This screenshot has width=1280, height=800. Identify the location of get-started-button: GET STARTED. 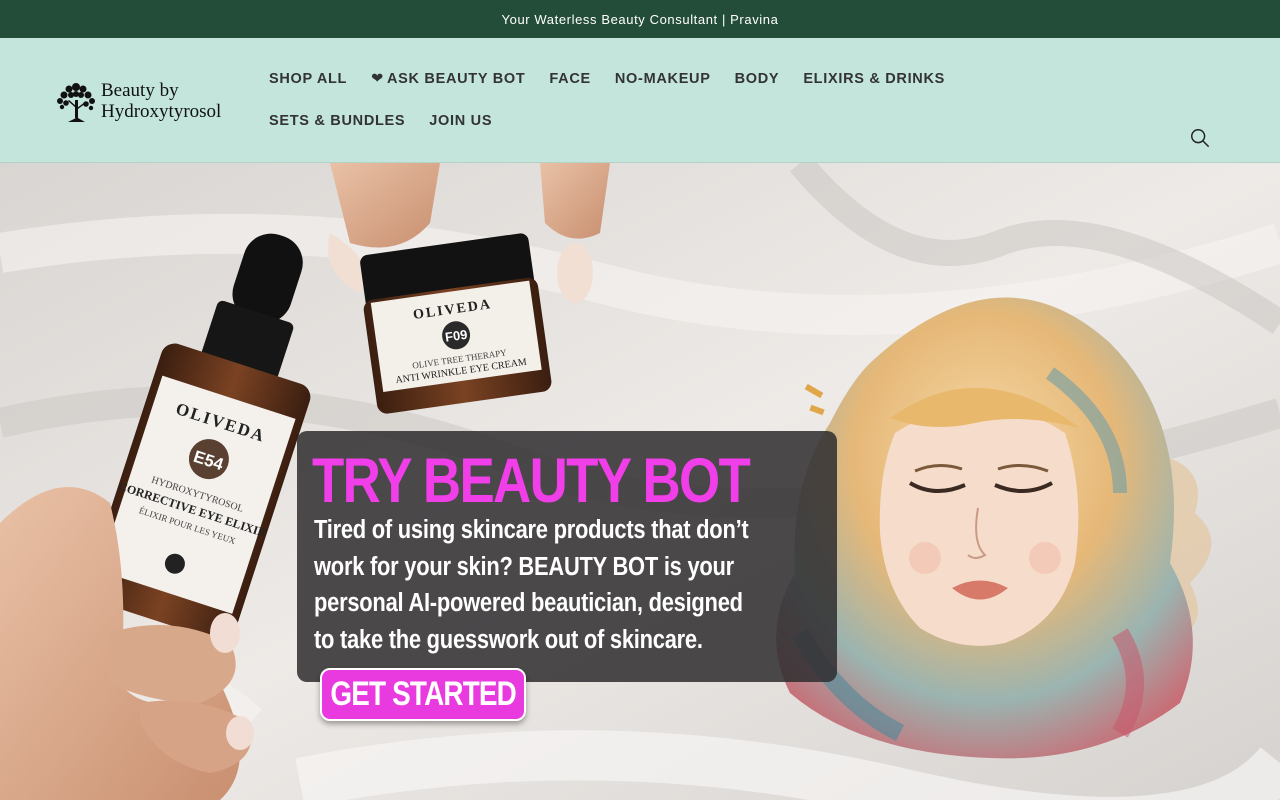
(423, 694).